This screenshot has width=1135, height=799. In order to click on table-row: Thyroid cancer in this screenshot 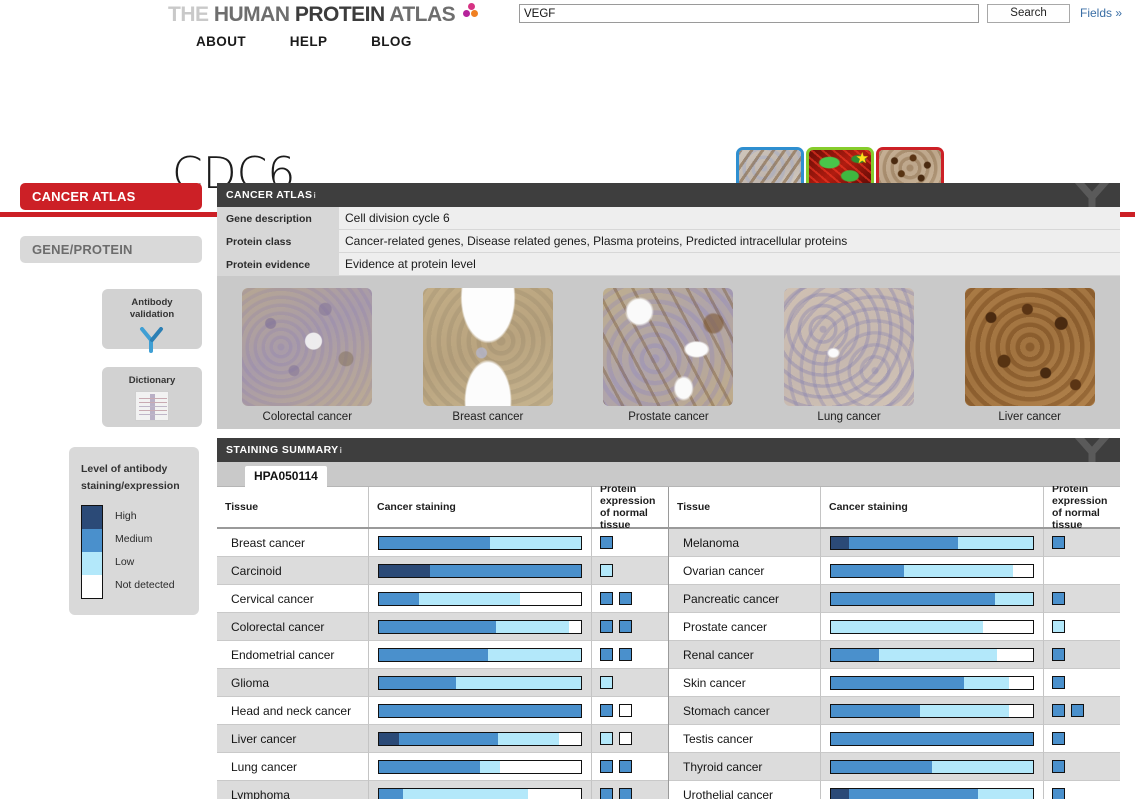, I will do `click(894, 767)`.